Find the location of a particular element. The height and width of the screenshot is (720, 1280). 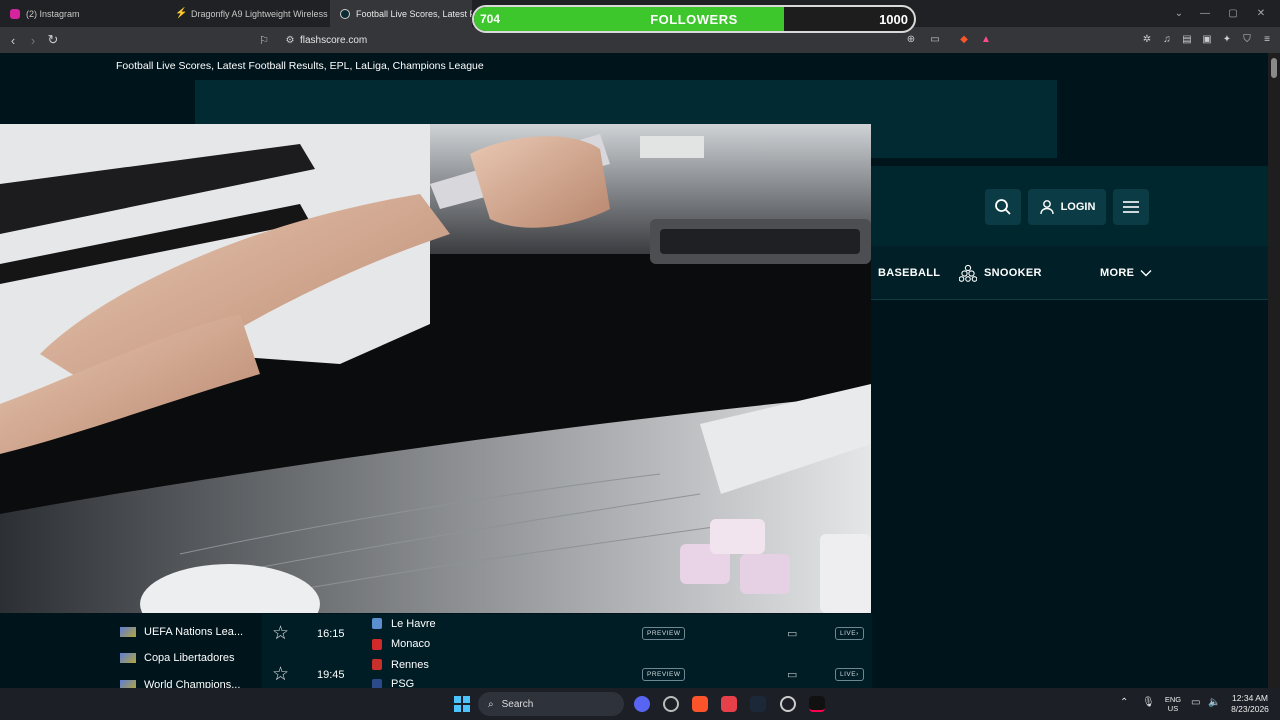

media-icon: ♫ is located at coordinates (1167, 39).